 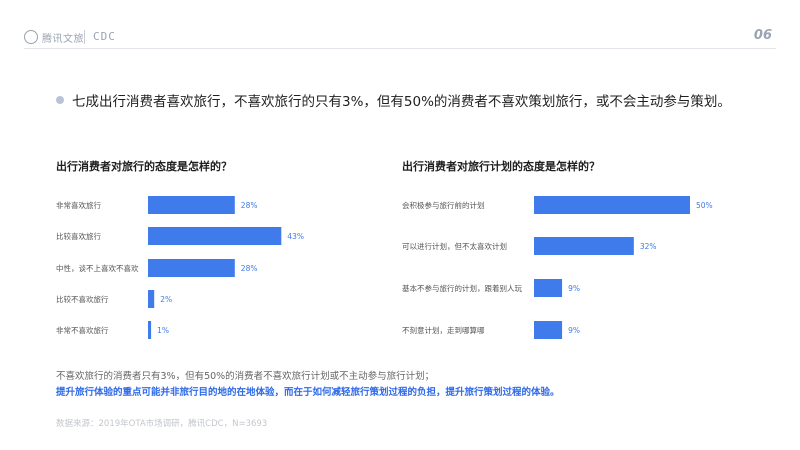 What do you see at coordinates (443, 205) in the screenshot?
I see `chart-2-category-label: 会积极参与旅行前的计划` at bounding box center [443, 205].